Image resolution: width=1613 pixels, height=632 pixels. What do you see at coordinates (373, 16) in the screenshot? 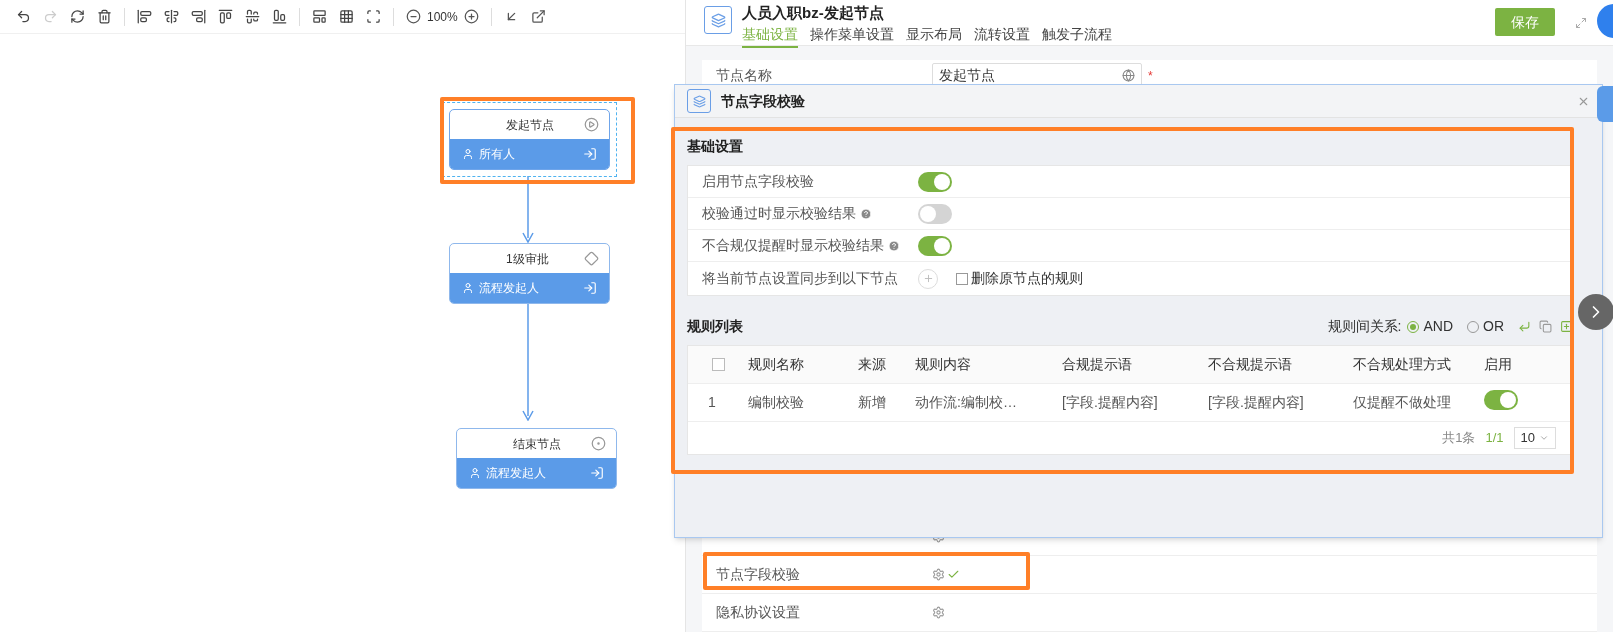
I see `fit-view-icon` at bounding box center [373, 16].